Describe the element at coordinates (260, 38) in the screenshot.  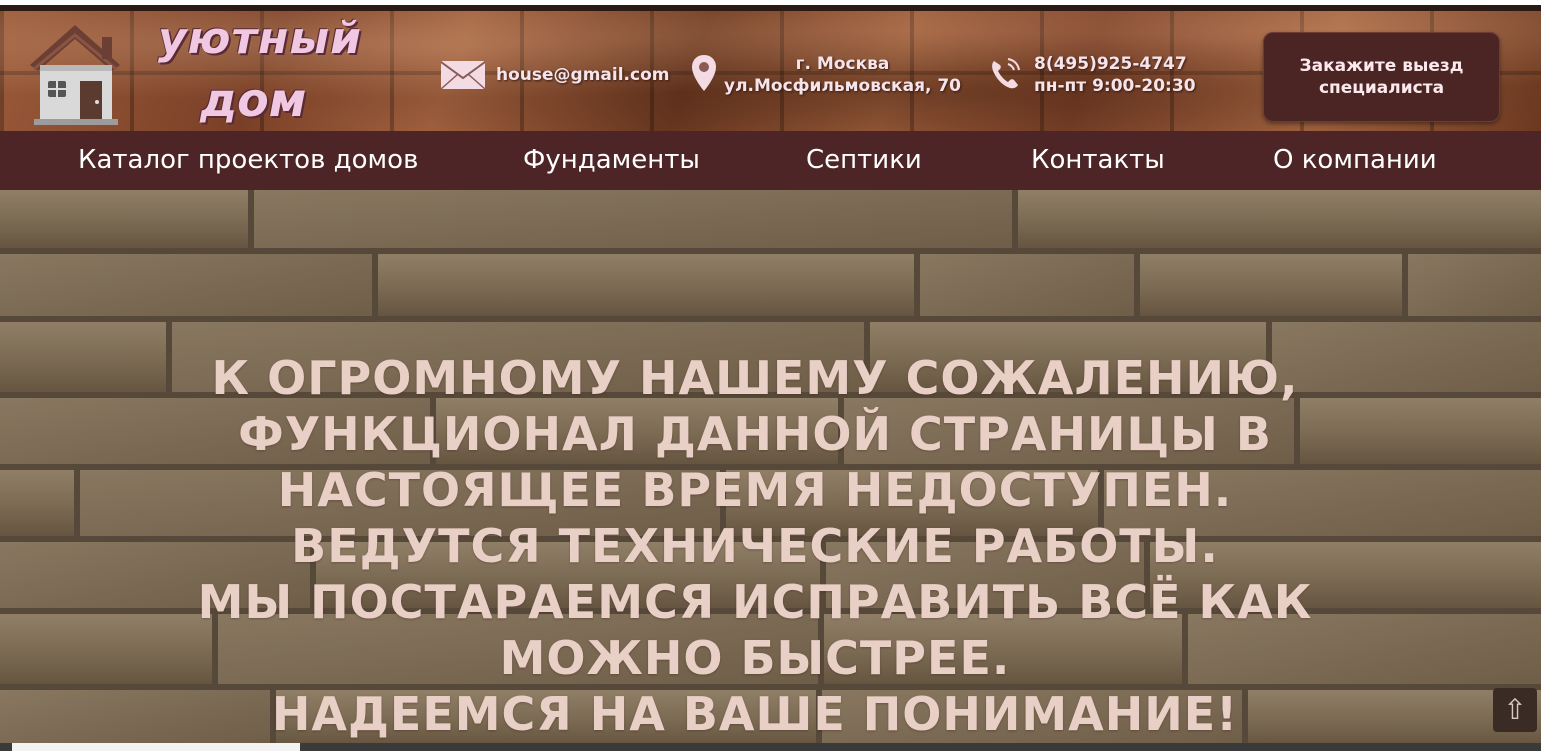
I see `brand-line1: уютный` at that location.